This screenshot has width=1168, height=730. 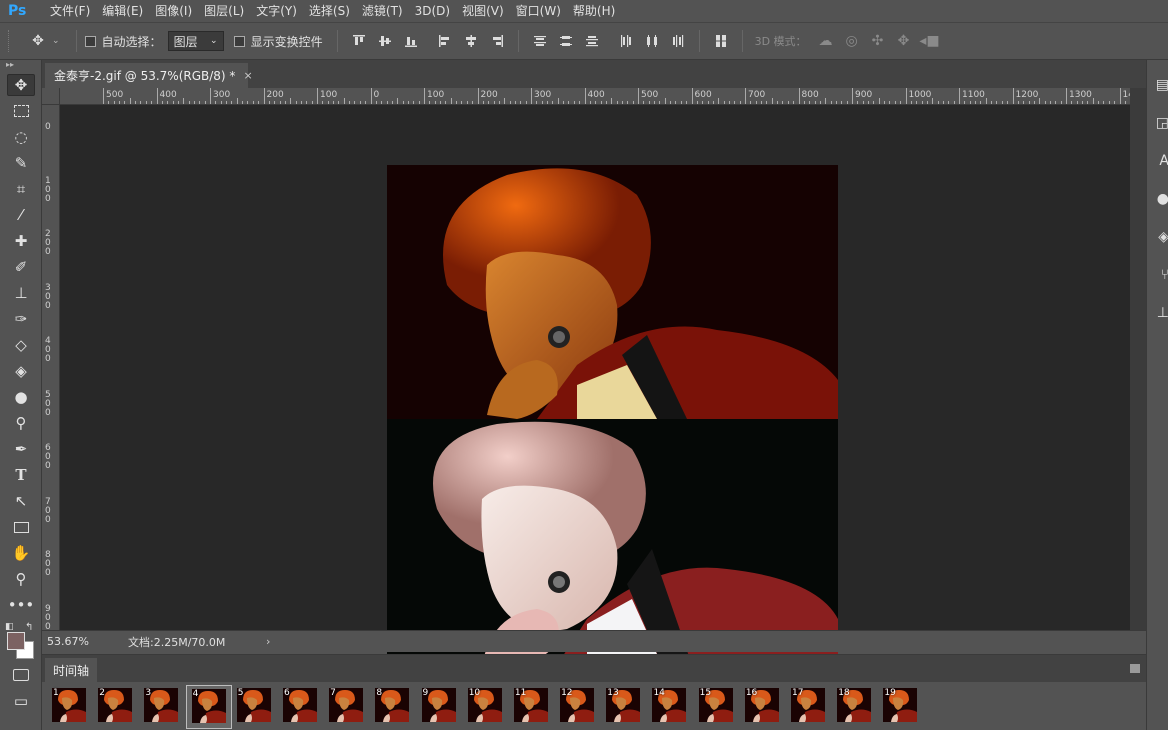 I want to click on timeline-frame: 5, so click(x=255, y=707).